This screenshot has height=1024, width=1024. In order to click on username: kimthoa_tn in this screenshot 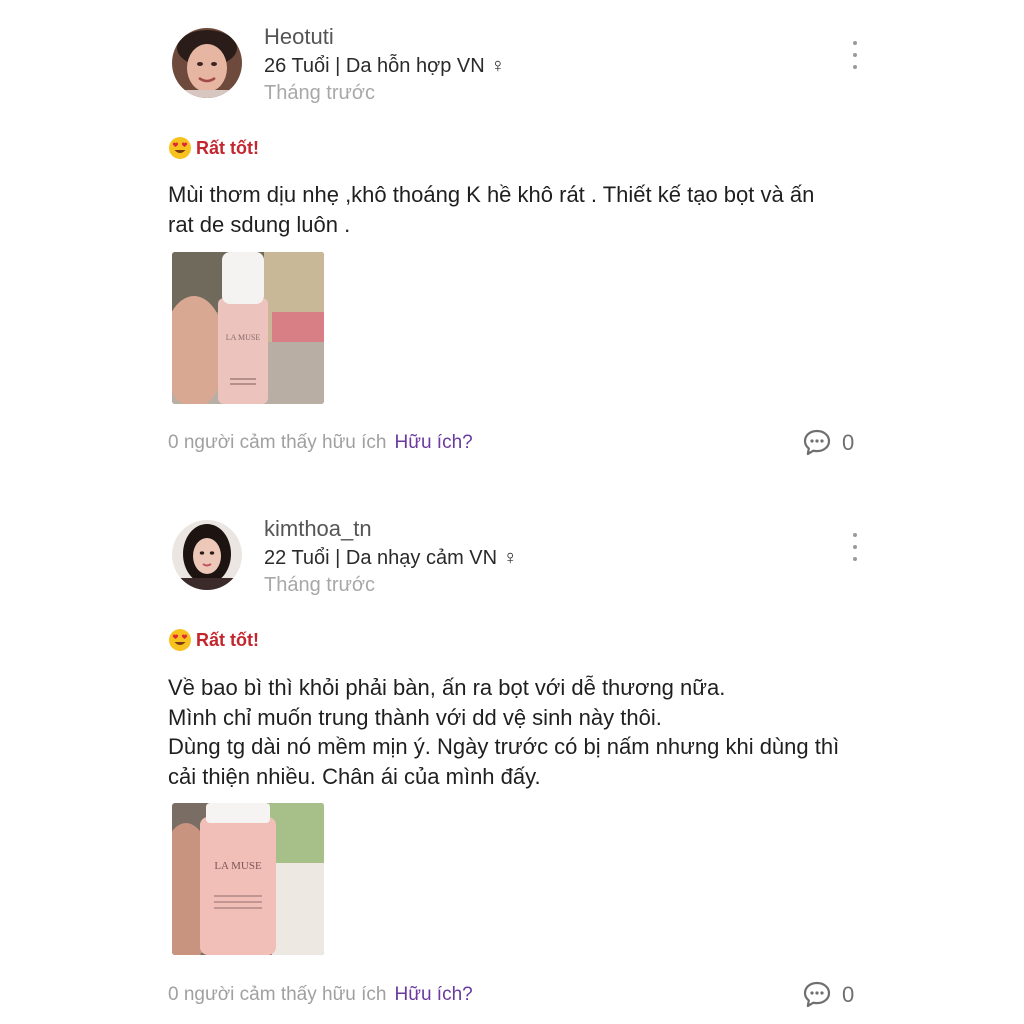, I will do `click(318, 529)`.